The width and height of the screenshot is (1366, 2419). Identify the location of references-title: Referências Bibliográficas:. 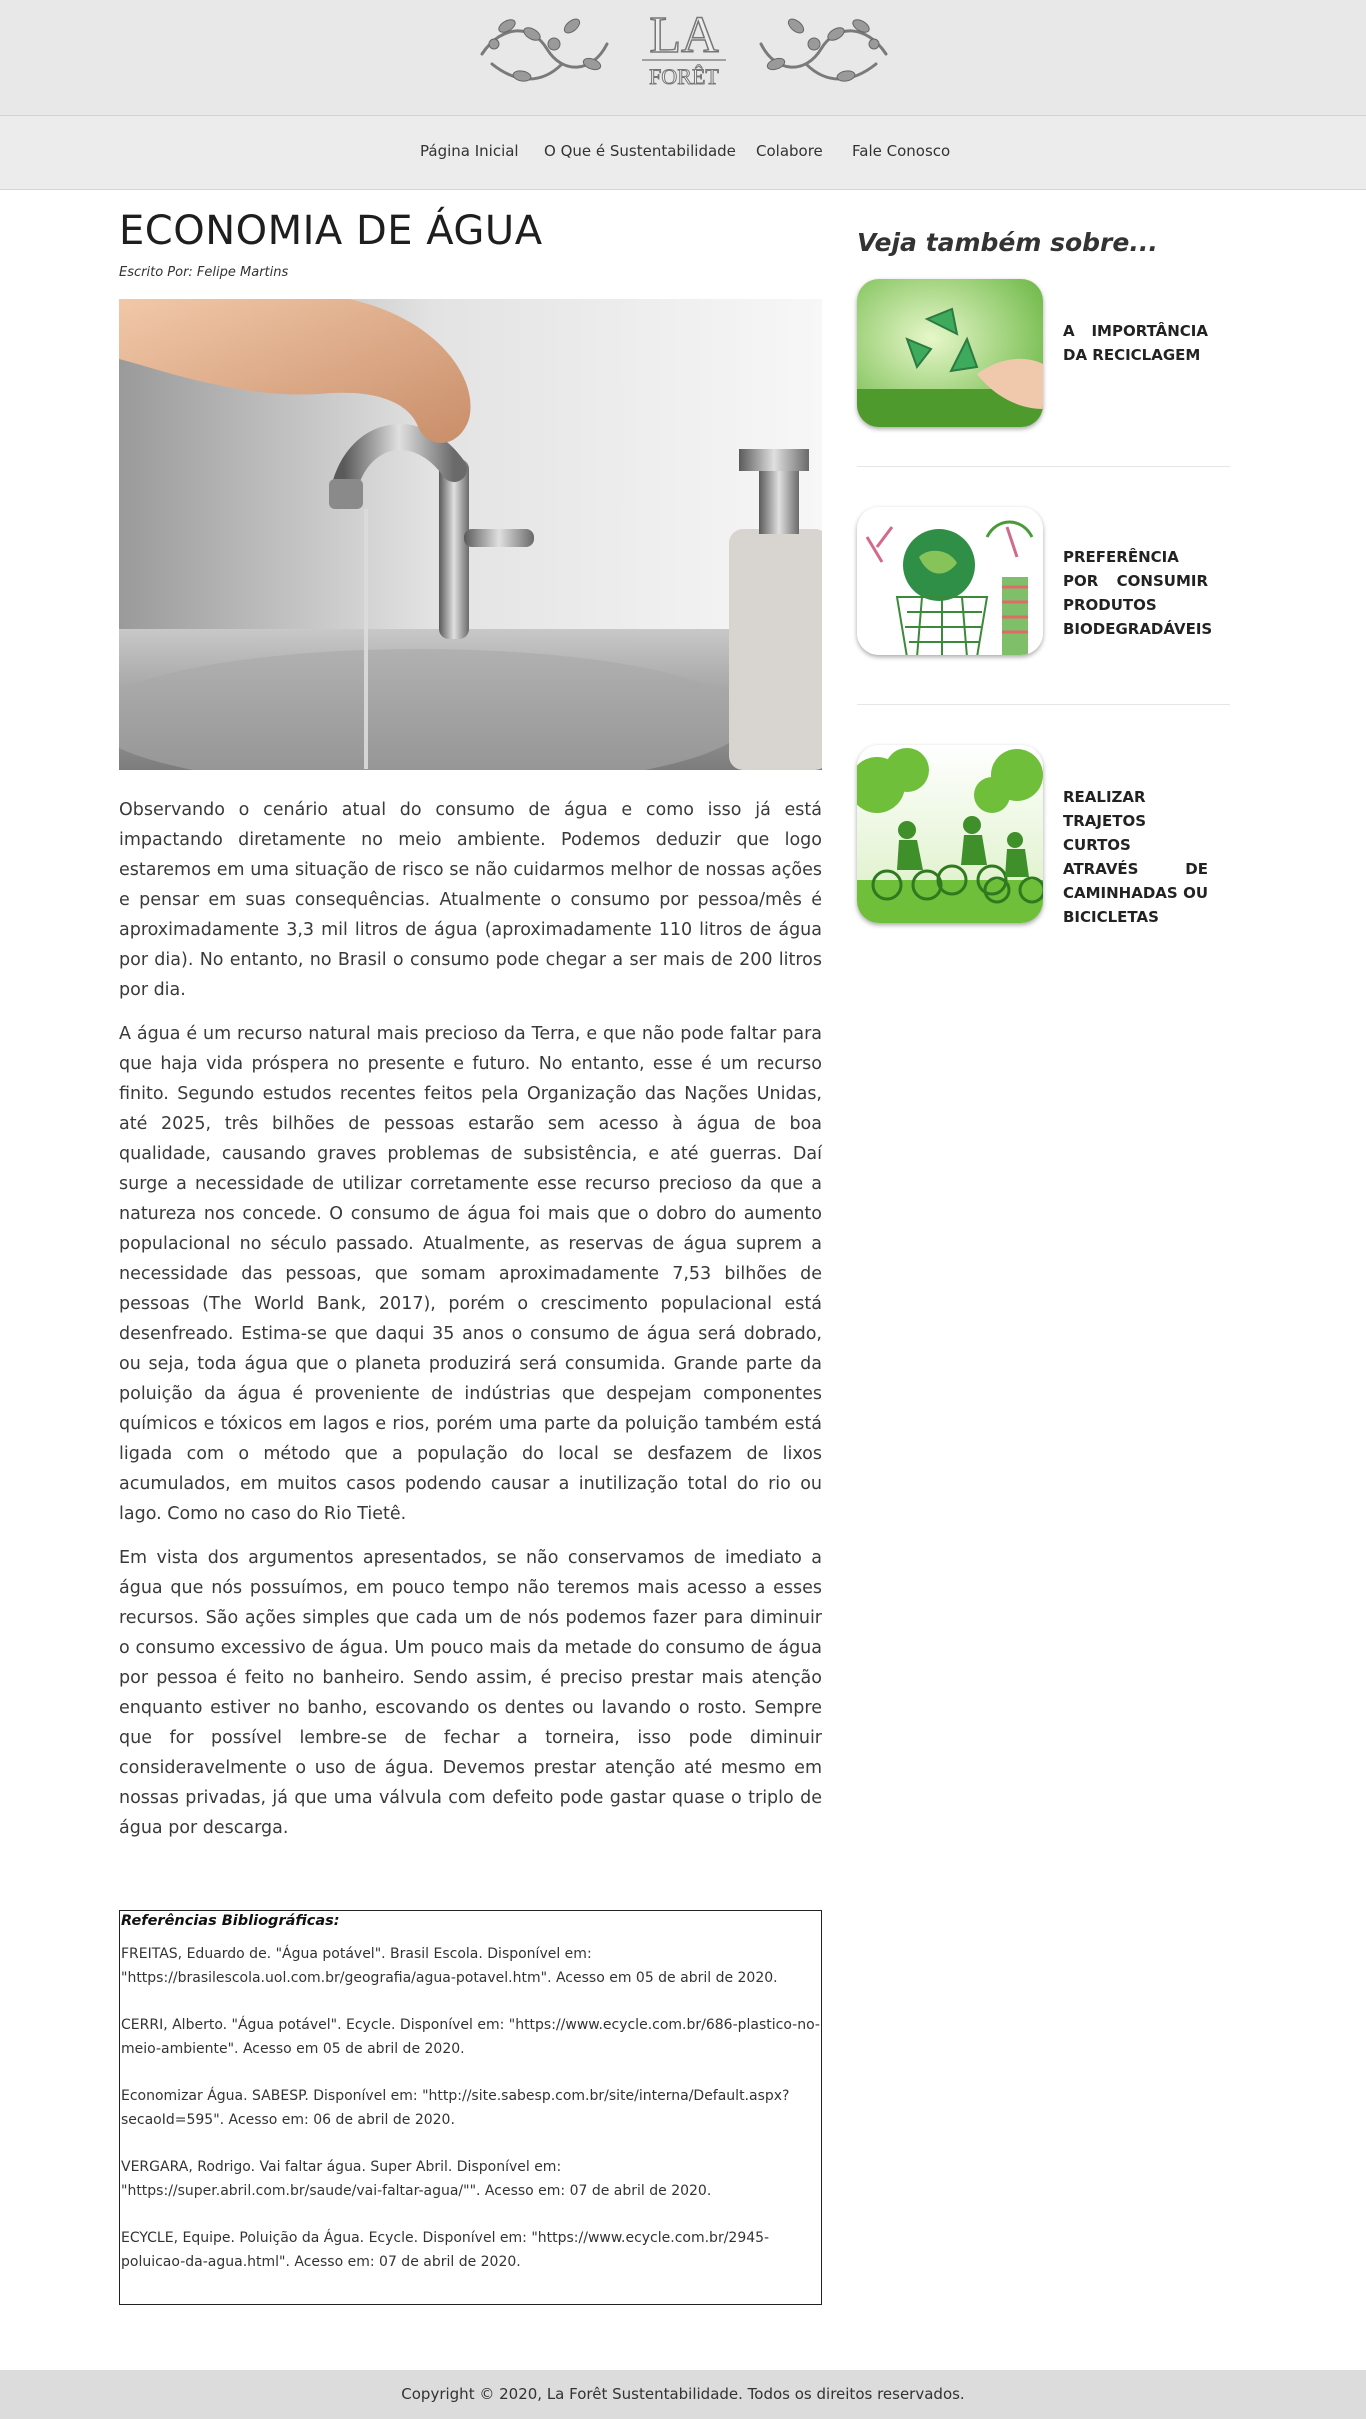
(230, 1921).